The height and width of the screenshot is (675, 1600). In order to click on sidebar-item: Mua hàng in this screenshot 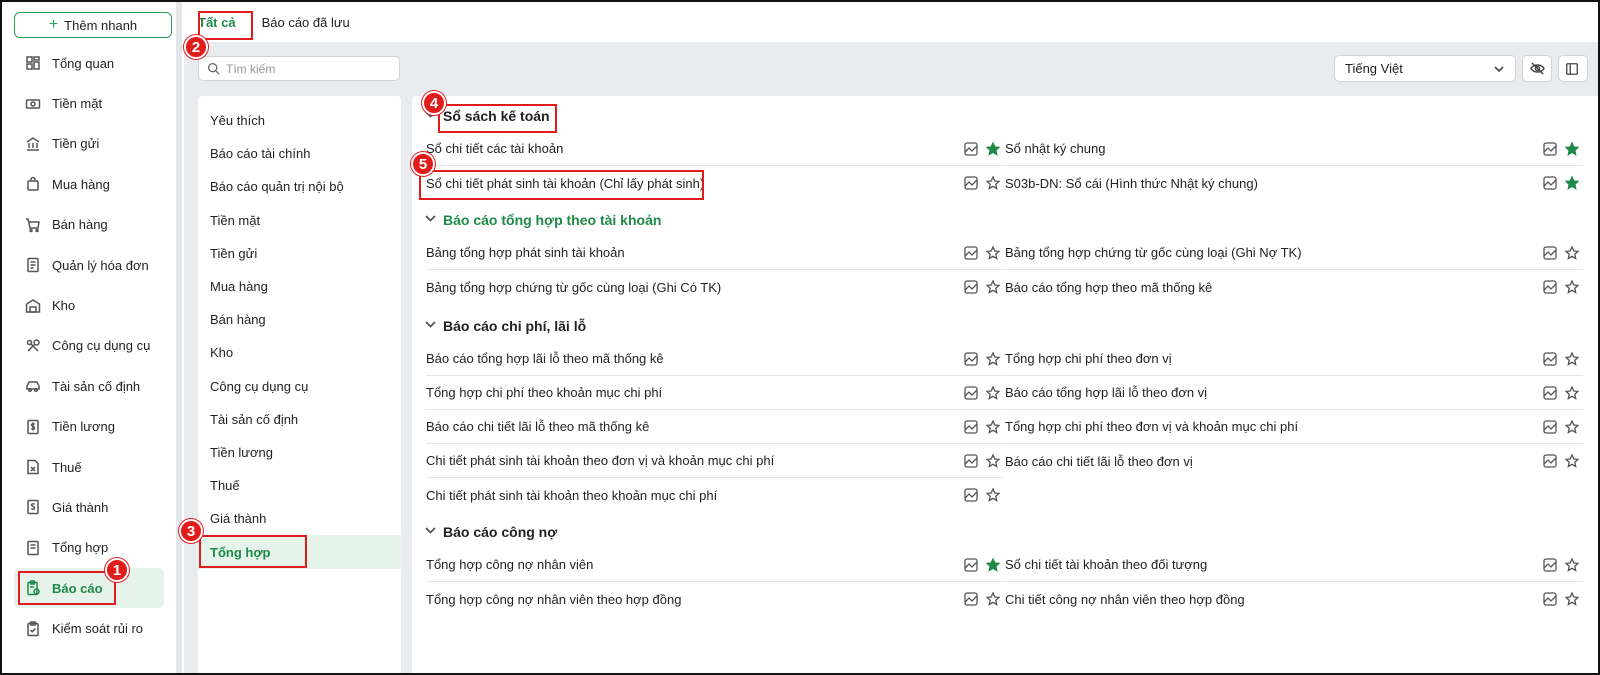, I will do `click(89, 184)`.